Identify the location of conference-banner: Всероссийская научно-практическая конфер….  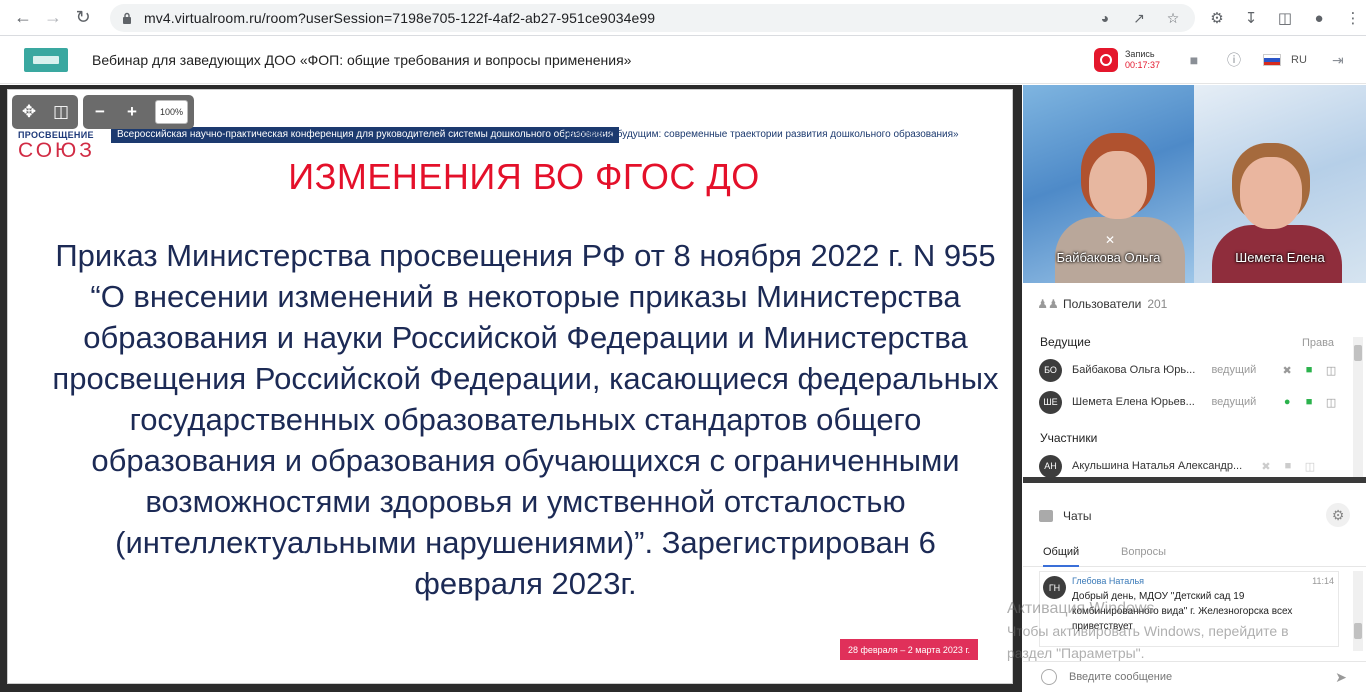
(365, 135).